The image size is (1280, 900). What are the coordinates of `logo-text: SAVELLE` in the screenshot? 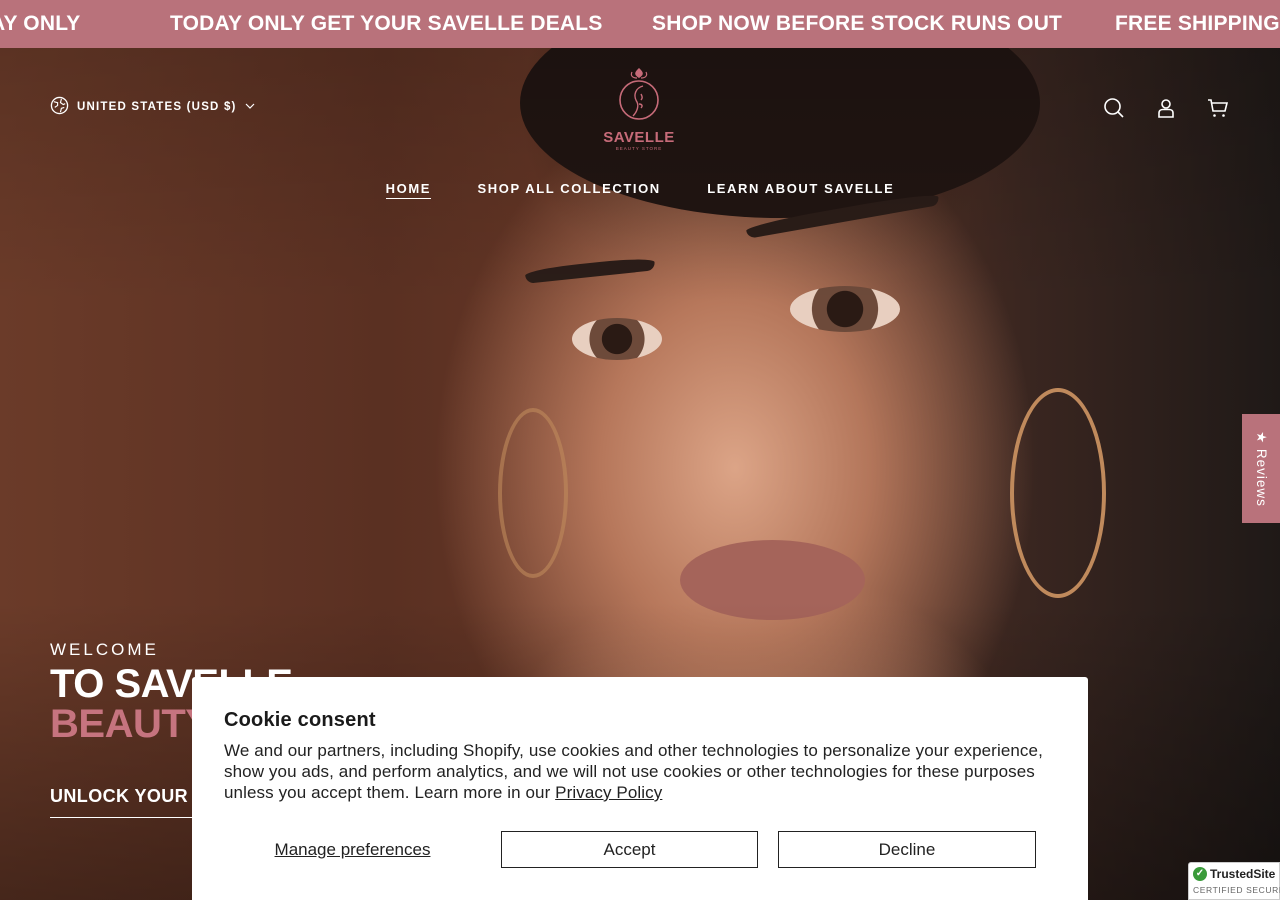 It's located at (639, 137).